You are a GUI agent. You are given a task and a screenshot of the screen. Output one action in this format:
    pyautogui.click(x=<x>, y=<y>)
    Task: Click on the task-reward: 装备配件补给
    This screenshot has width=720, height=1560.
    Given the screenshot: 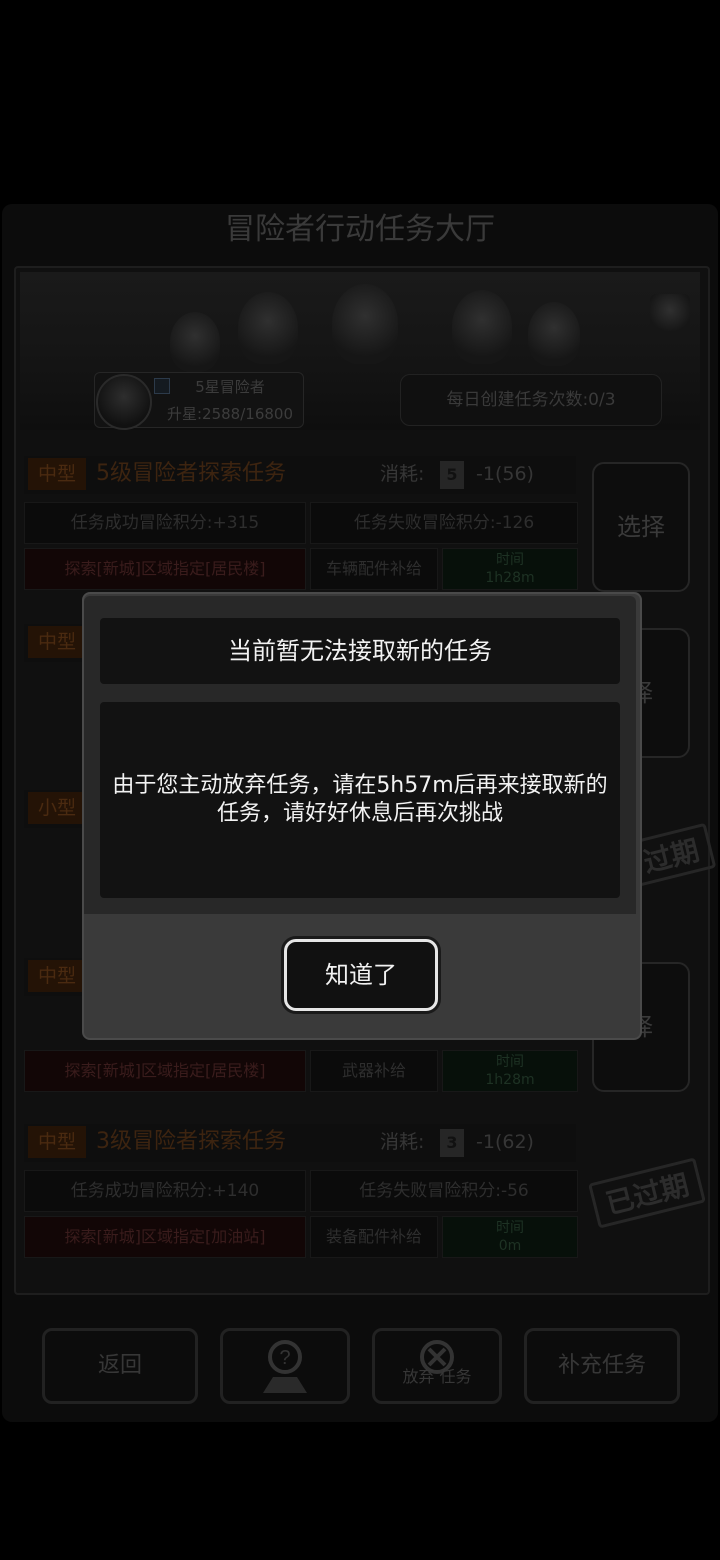 What is the action you would take?
    pyautogui.click(x=374, y=1237)
    